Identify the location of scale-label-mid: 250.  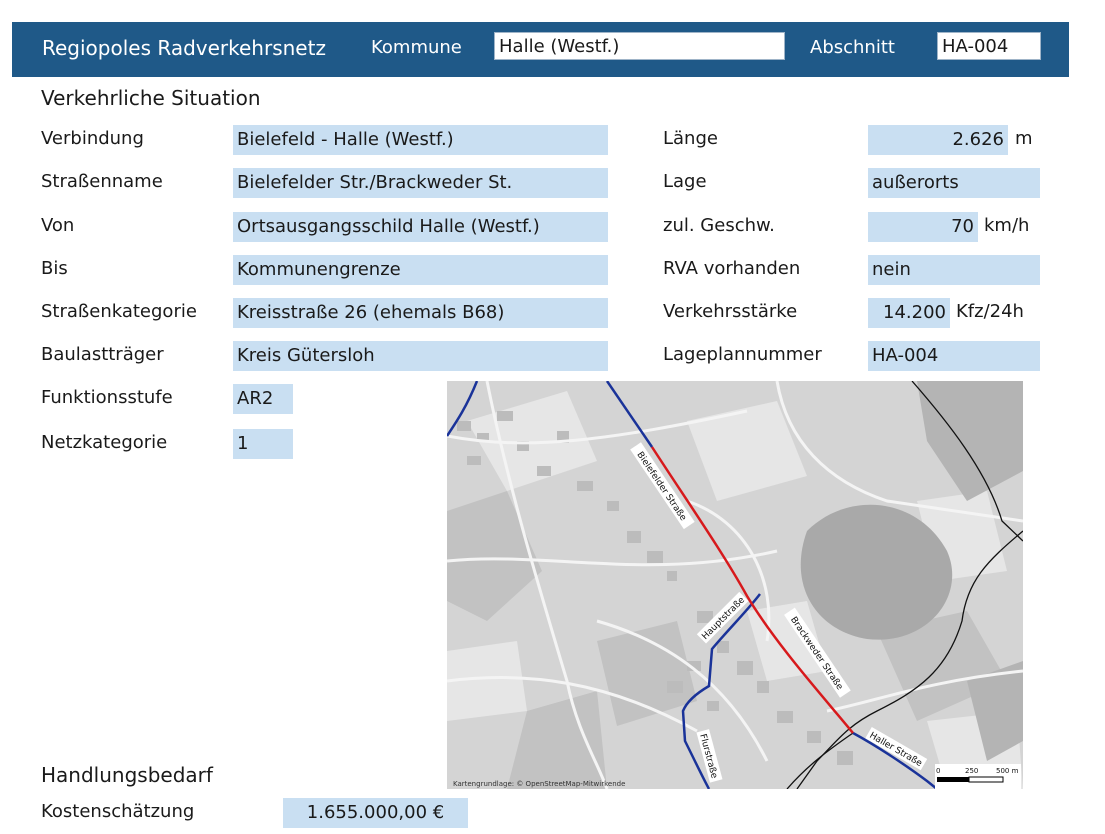
(971, 771).